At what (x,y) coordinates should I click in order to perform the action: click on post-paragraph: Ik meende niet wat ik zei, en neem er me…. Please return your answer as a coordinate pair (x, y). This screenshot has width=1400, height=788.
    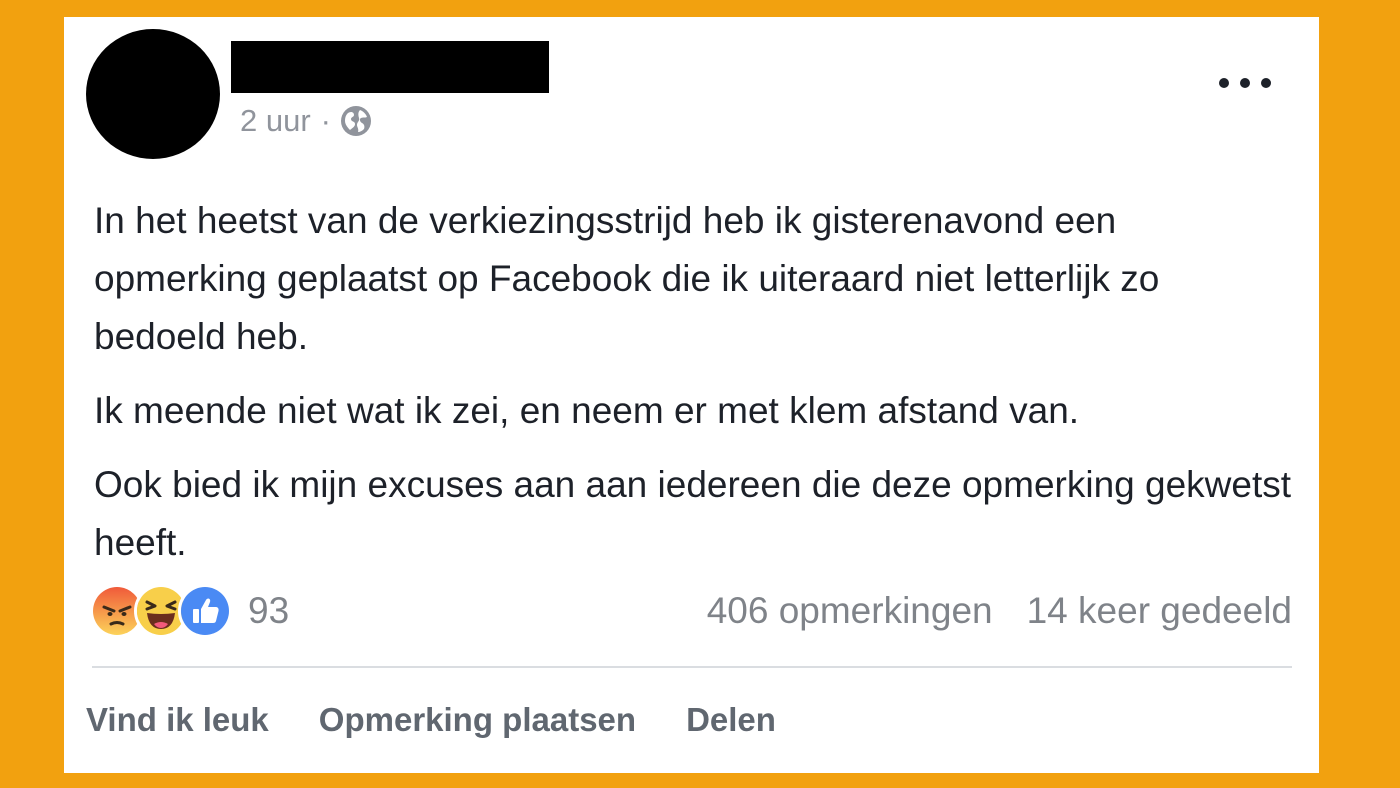
    Looking at the image, I should click on (587, 410).